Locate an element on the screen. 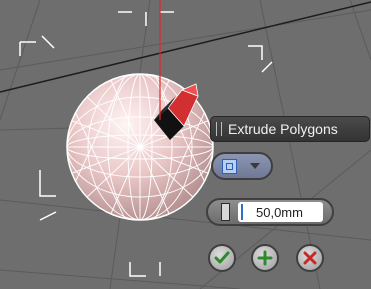  polygon-group-icon is located at coordinates (229, 166).